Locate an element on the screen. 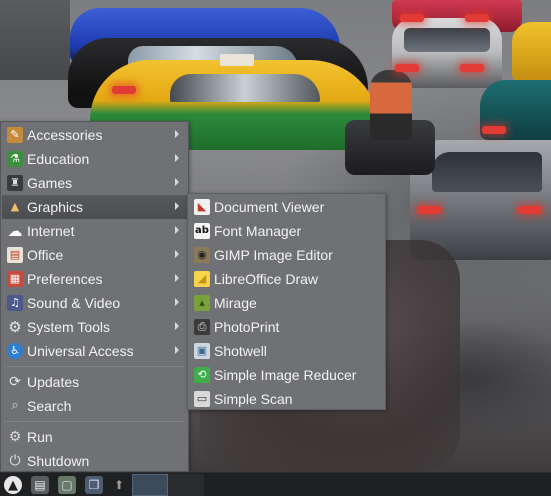 The image size is (551, 496). shutdown-icon: ⏻ is located at coordinates (15, 461).